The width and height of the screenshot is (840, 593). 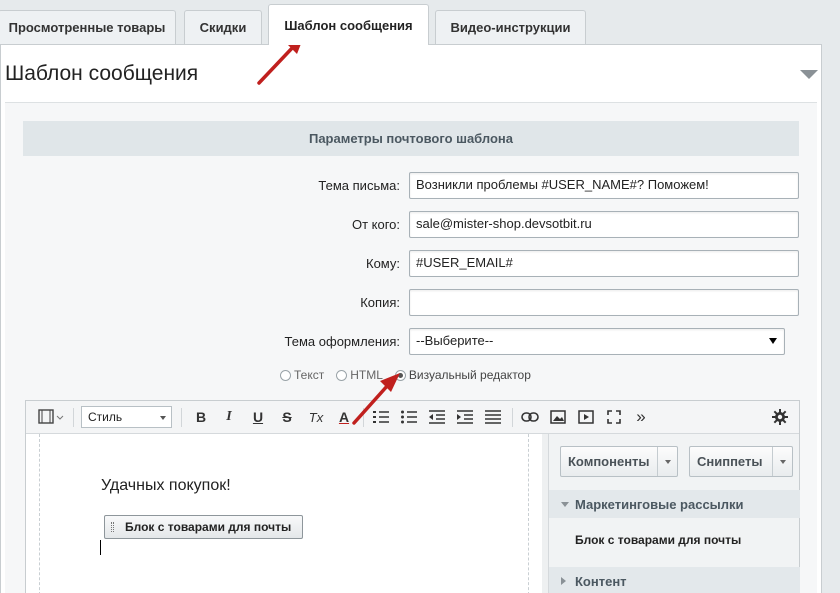 I want to click on theme-label: Тема оформления:, so click(x=342, y=341).